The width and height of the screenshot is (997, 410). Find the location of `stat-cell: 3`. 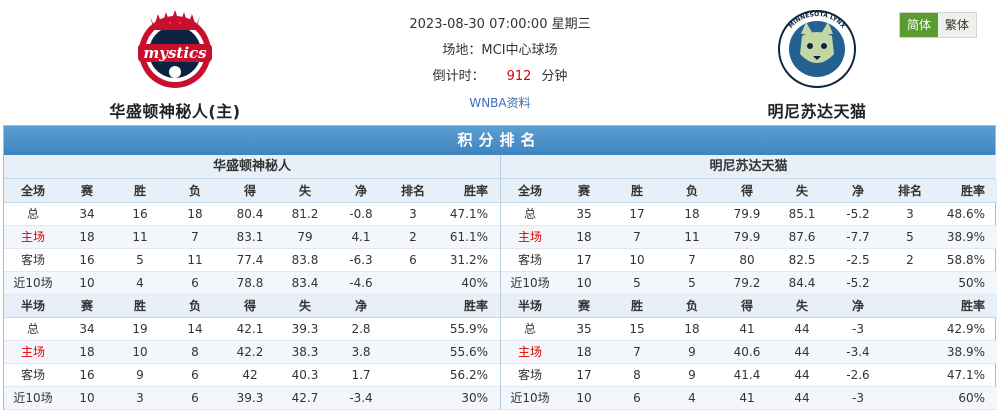

stat-cell: 3 is located at coordinates (140, 398).